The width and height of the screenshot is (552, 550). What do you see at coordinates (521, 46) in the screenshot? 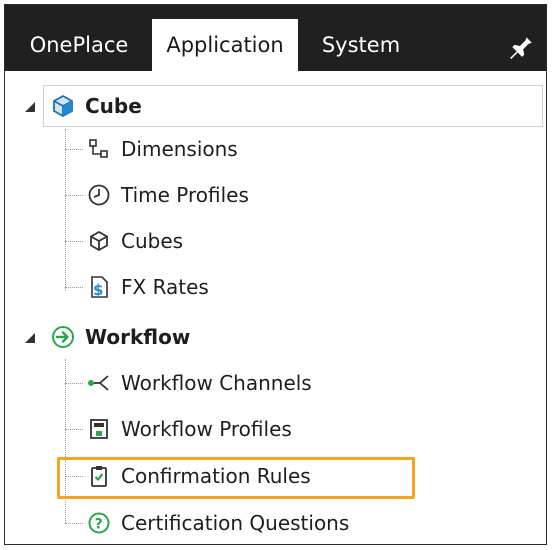
I see `pin-icon` at bounding box center [521, 46].